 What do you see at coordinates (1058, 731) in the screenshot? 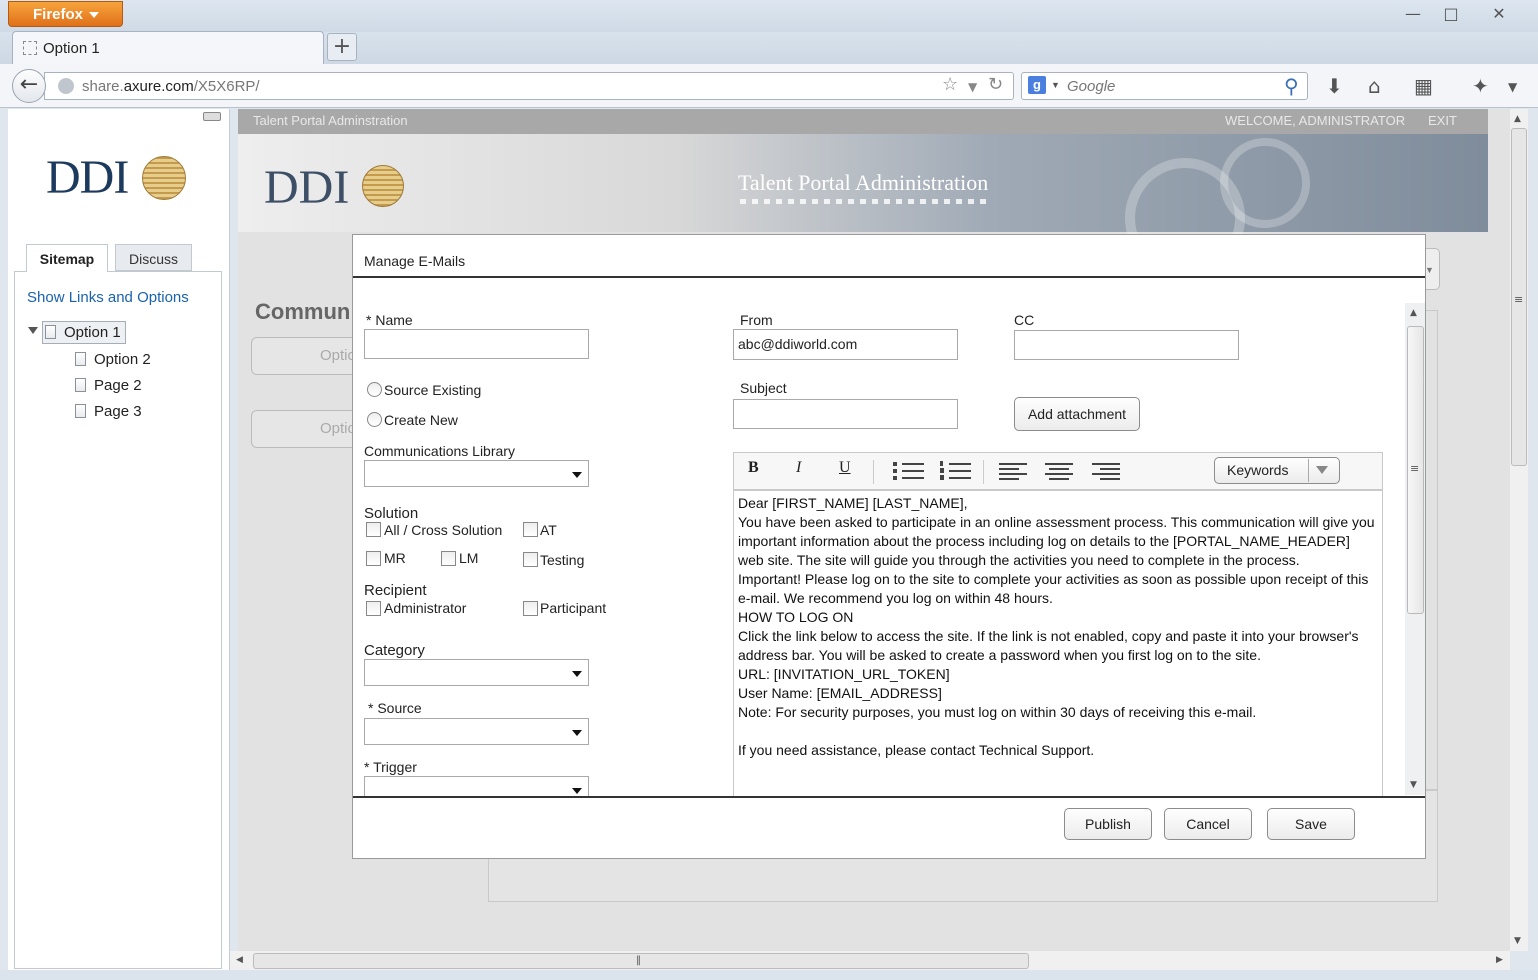
I see `body-line` at bounding box center [1058, 731].